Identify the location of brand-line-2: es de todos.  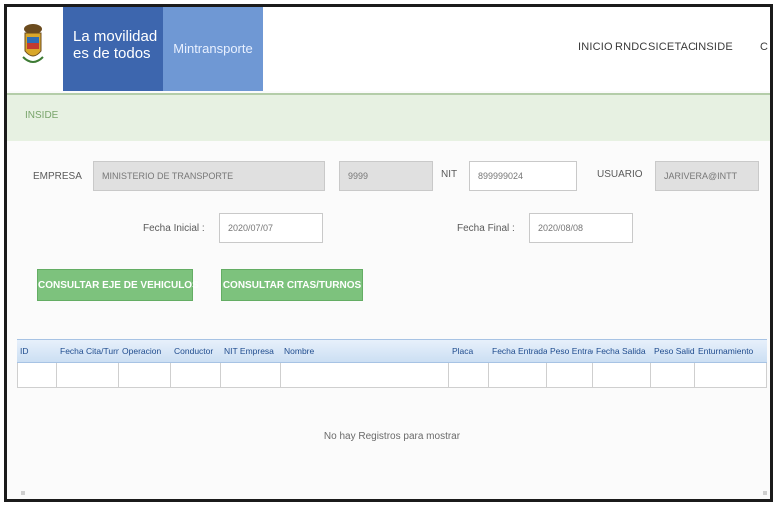
(112, 53).